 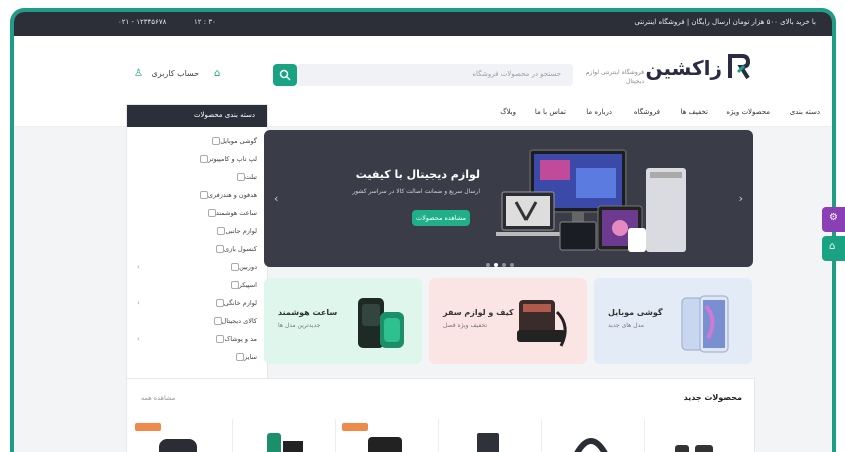 What do you see at coordinates (205, 22) in the screenshot?
I see `top-bar-time: ۱۲ : ۳۰` at bounding box center [205, 22].